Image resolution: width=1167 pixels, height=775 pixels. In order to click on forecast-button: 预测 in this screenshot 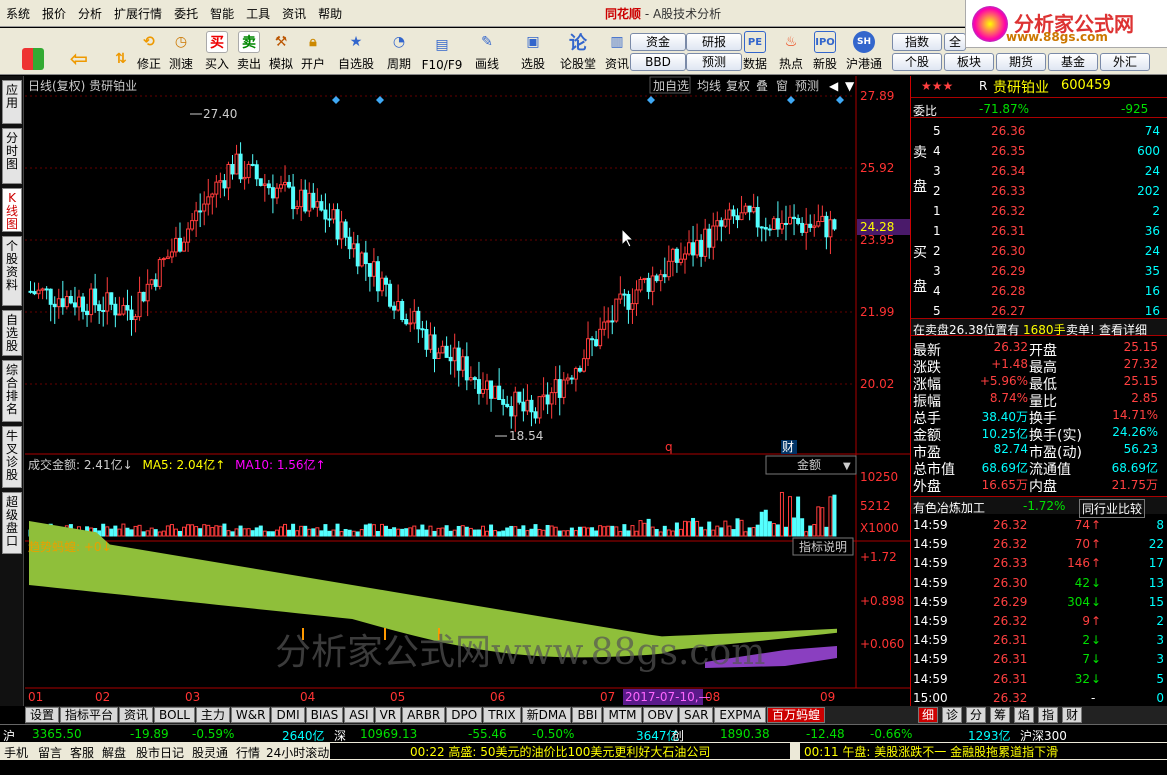, I will do `click(714, 62)`.